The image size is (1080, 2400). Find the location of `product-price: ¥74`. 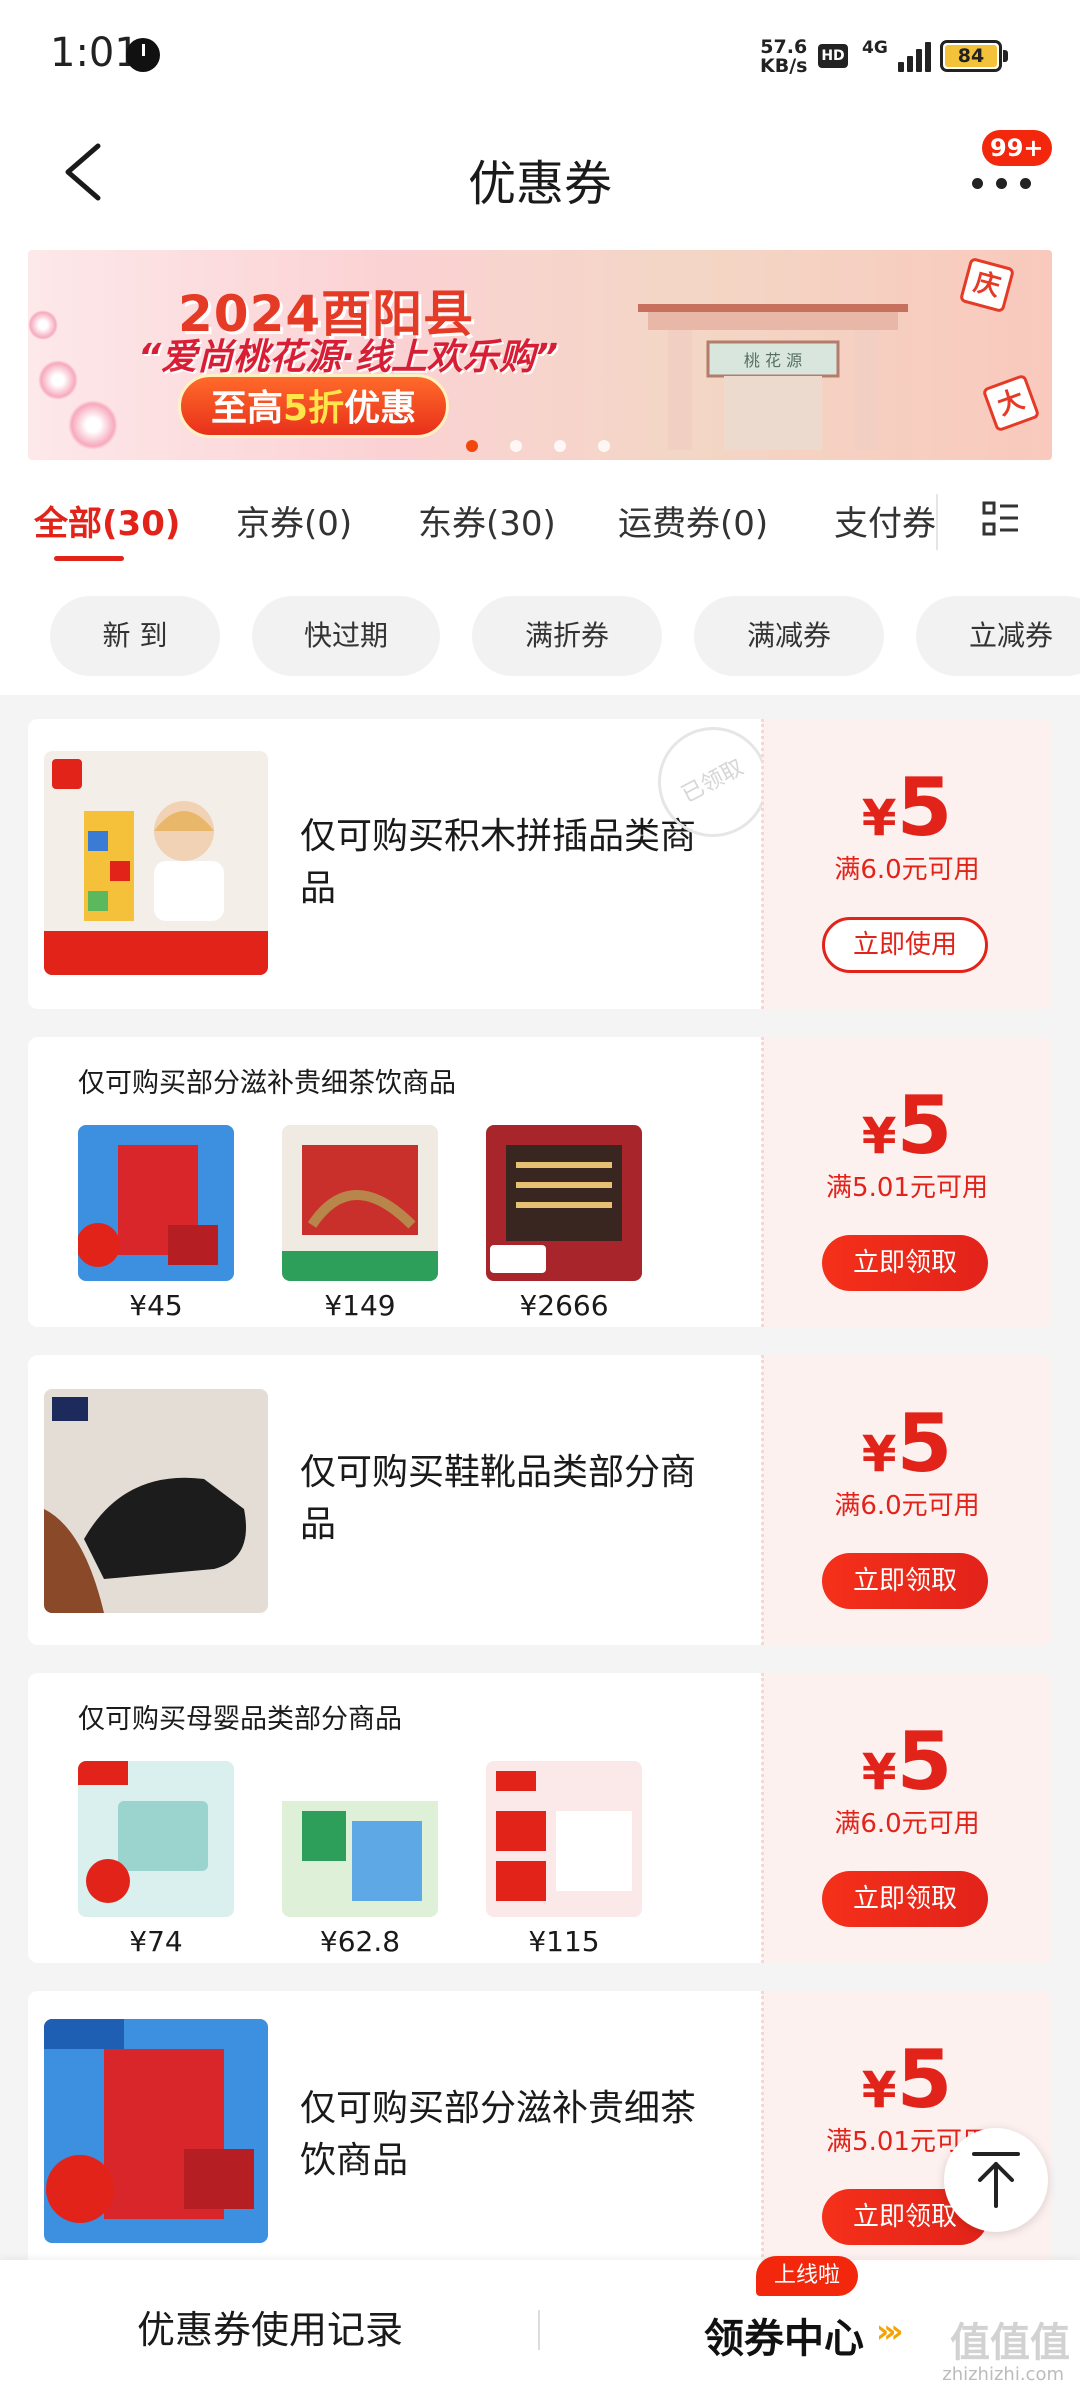

product-price: ¥74 is located at coordinates (156, 1941).